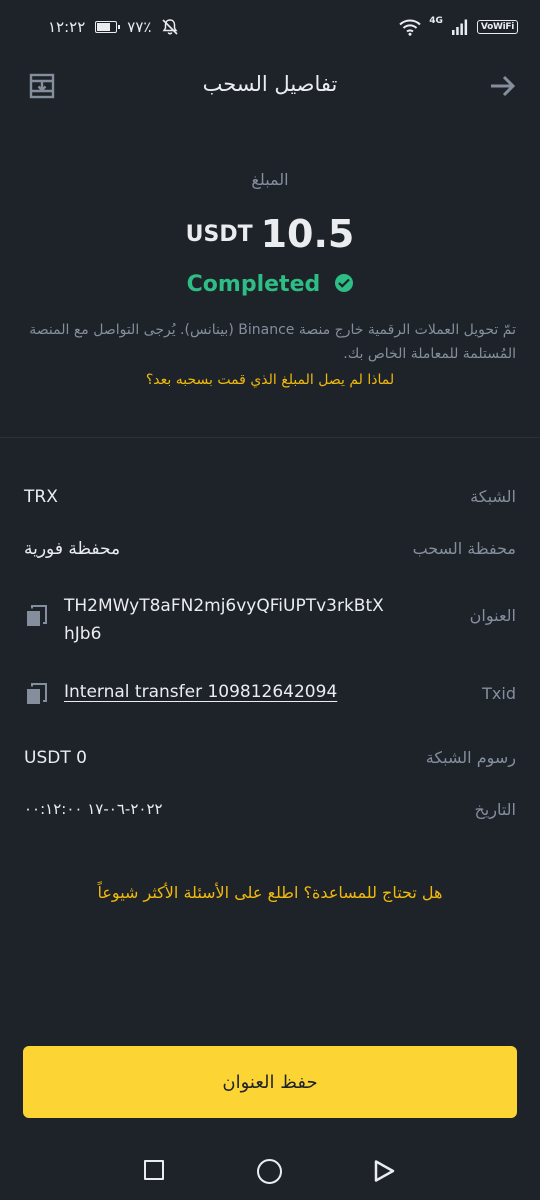 This screenshot has height=1200, width=540. What do you see at coordinates (270, 28) in the screenshot?
I see `status-bar: ١٢:٢٢ ٧٧٪ 4G VoWiFi` at bounding box center [270, 28].